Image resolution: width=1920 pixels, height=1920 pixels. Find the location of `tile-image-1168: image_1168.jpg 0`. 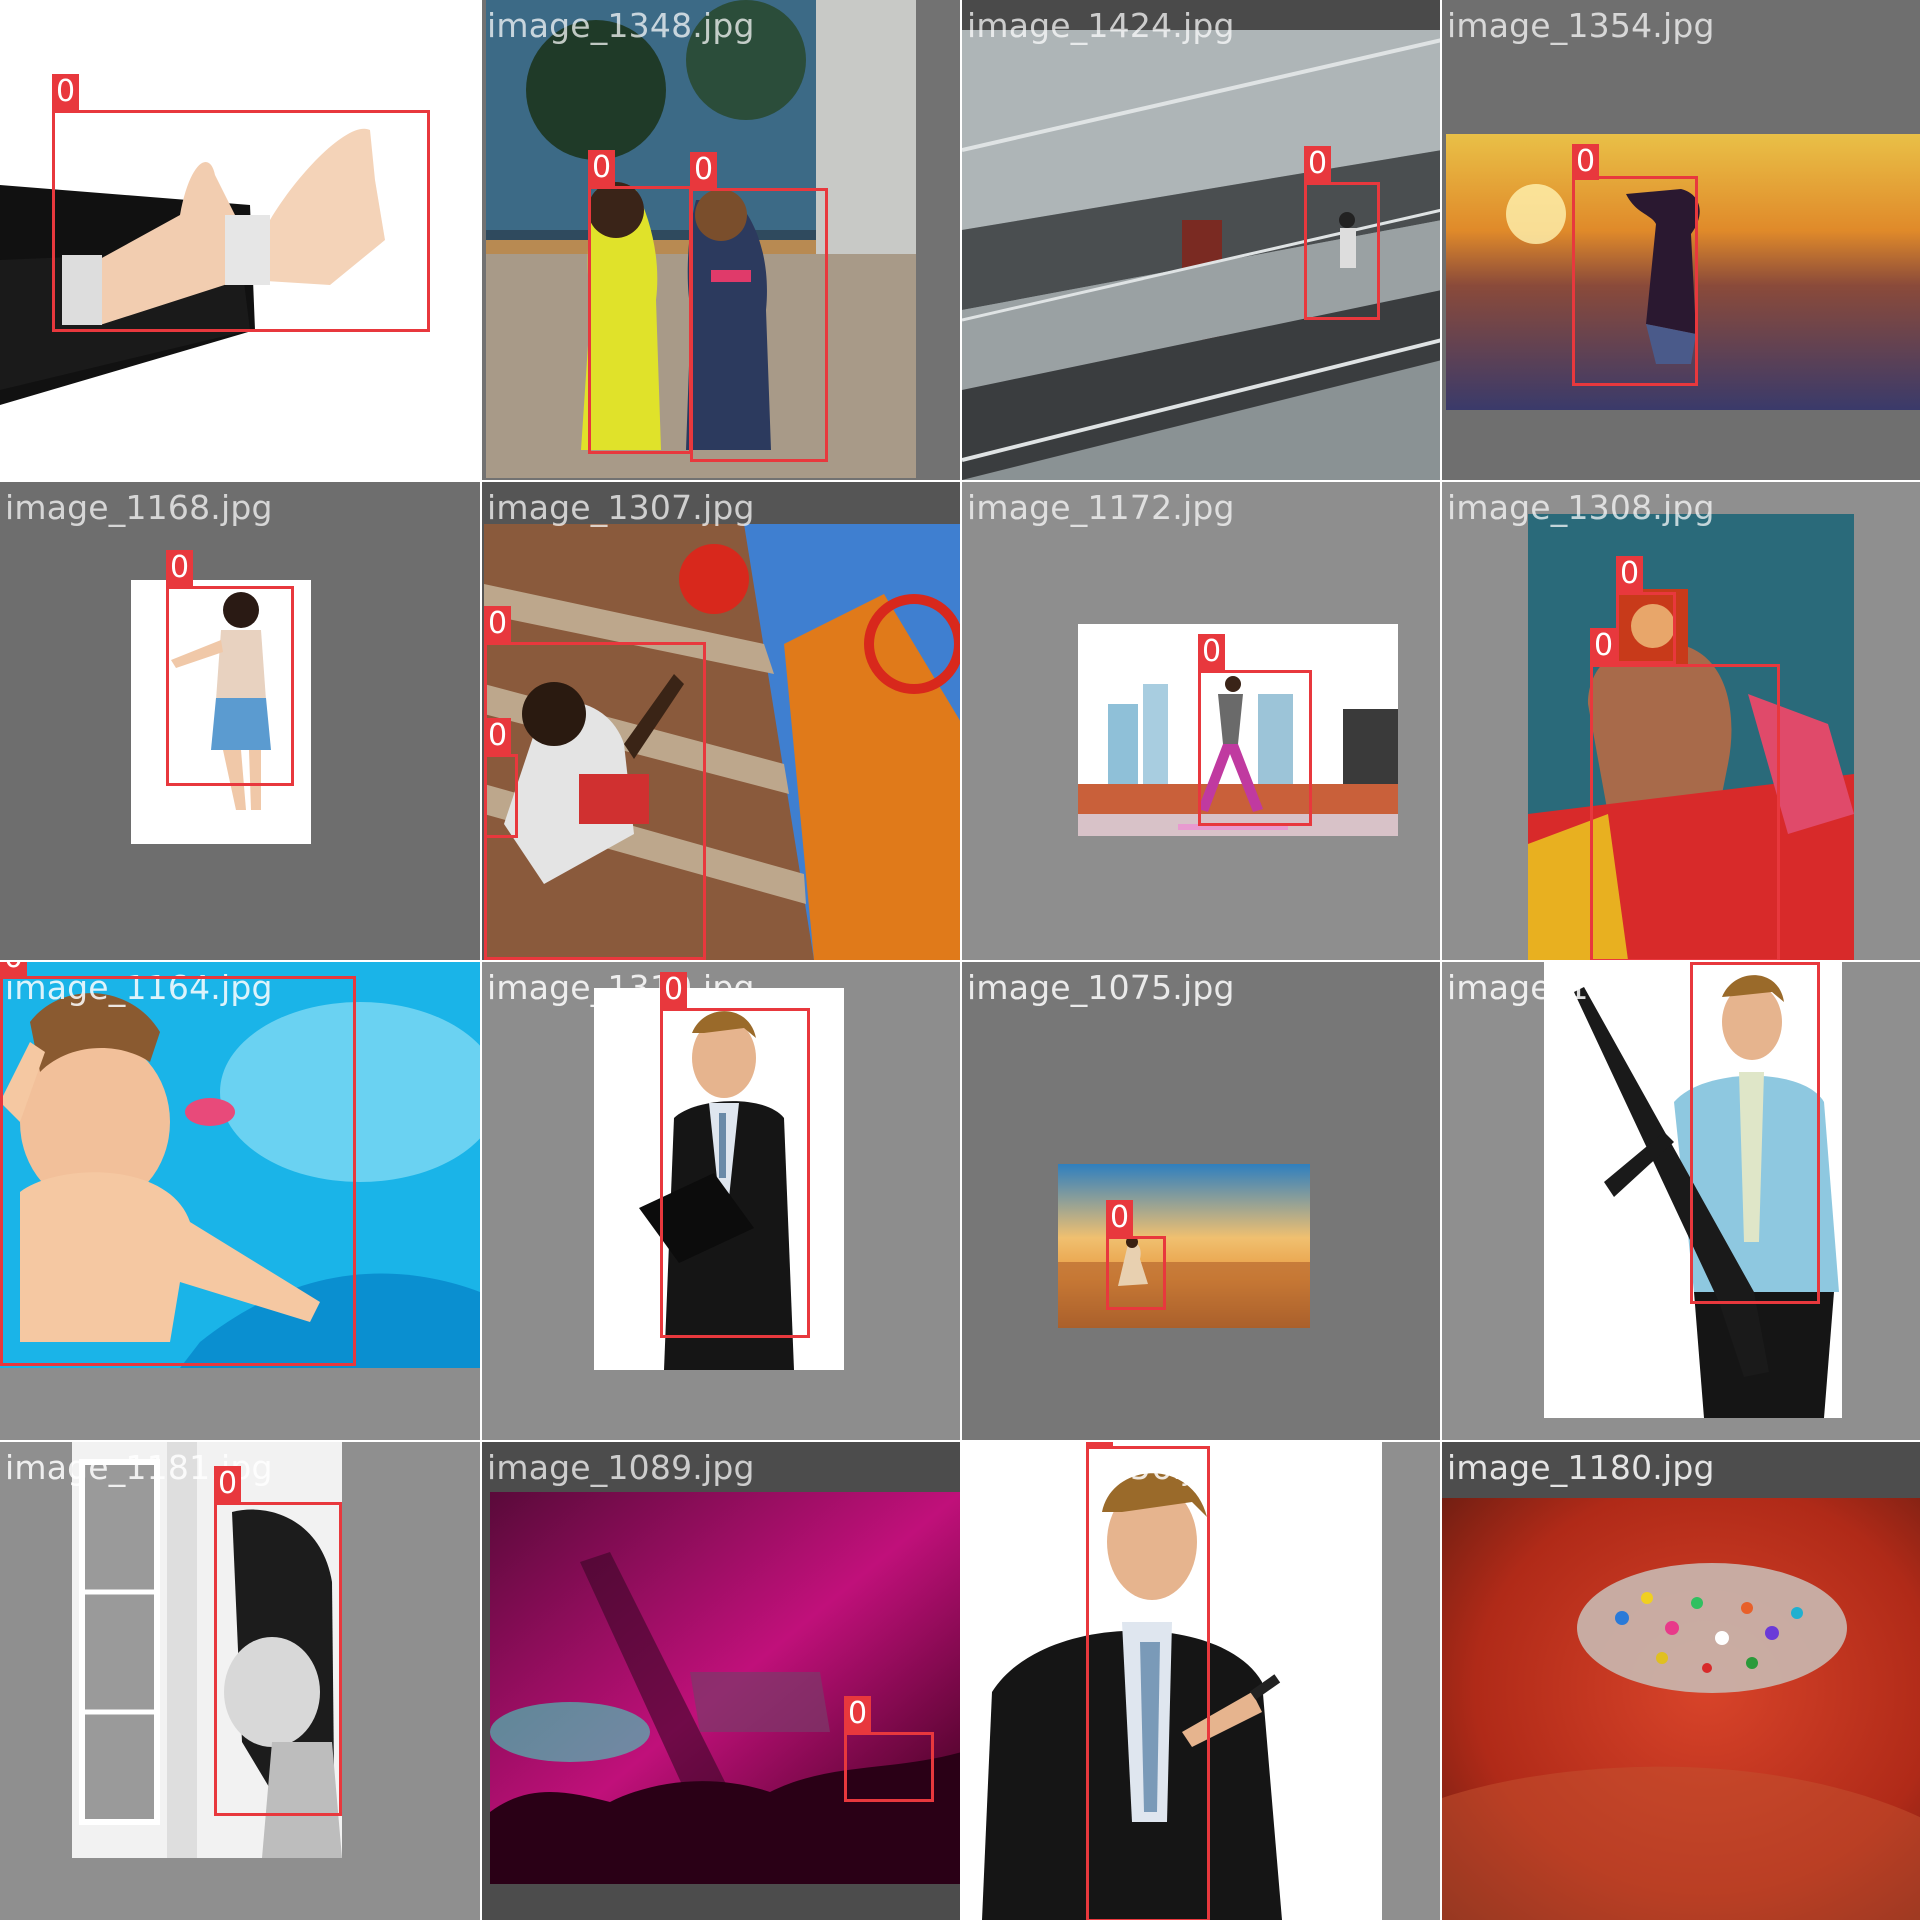

tile-image-1168: image_1168.jpg 0 is located at coordinates (240, 720).